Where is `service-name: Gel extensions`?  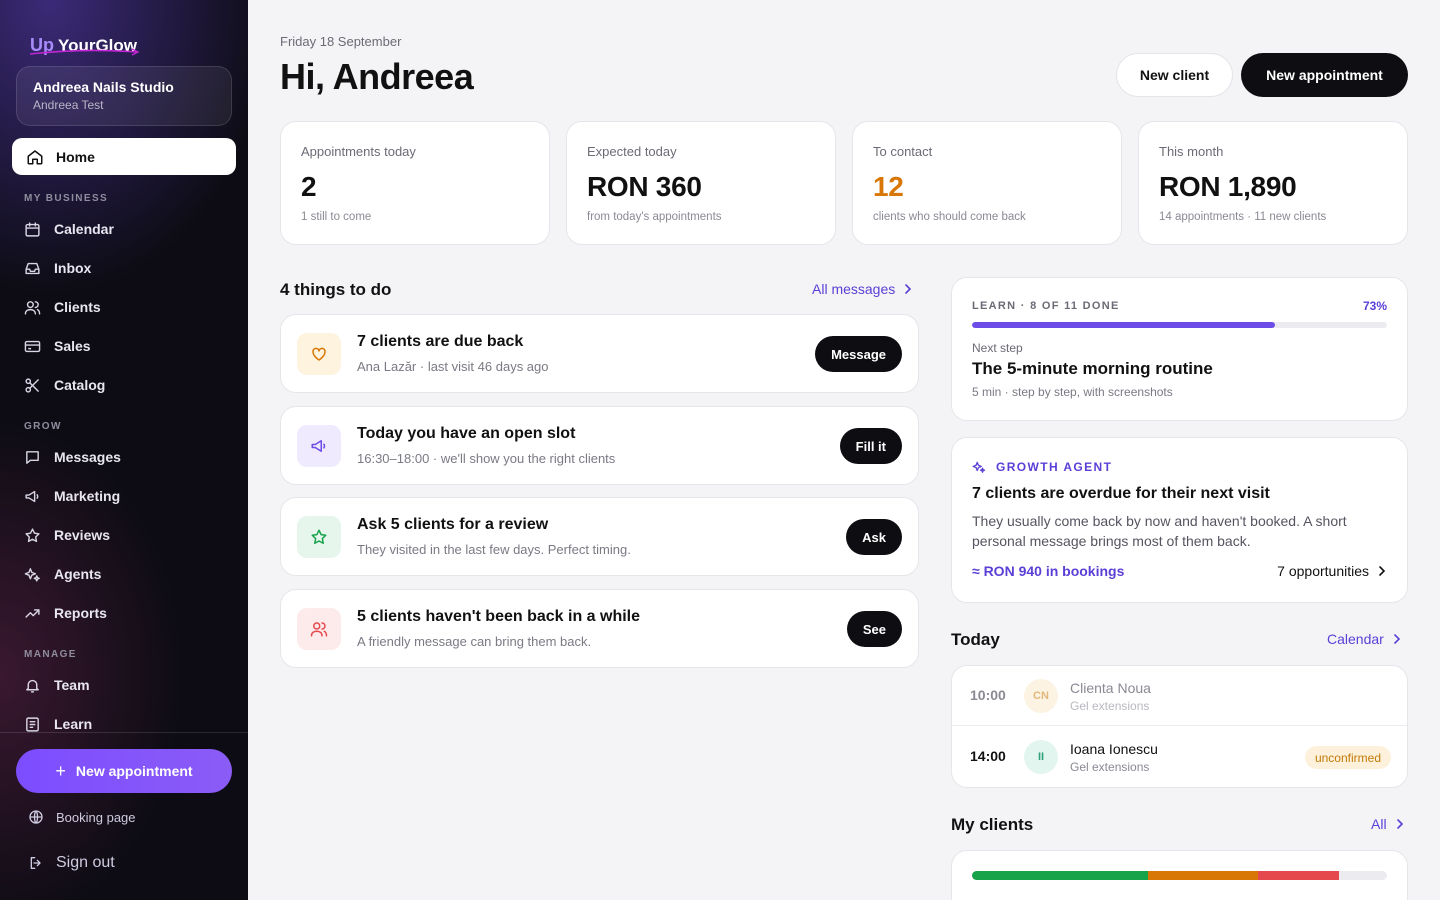
service-name: Gel extensions is located at coordinates (1110, 767).